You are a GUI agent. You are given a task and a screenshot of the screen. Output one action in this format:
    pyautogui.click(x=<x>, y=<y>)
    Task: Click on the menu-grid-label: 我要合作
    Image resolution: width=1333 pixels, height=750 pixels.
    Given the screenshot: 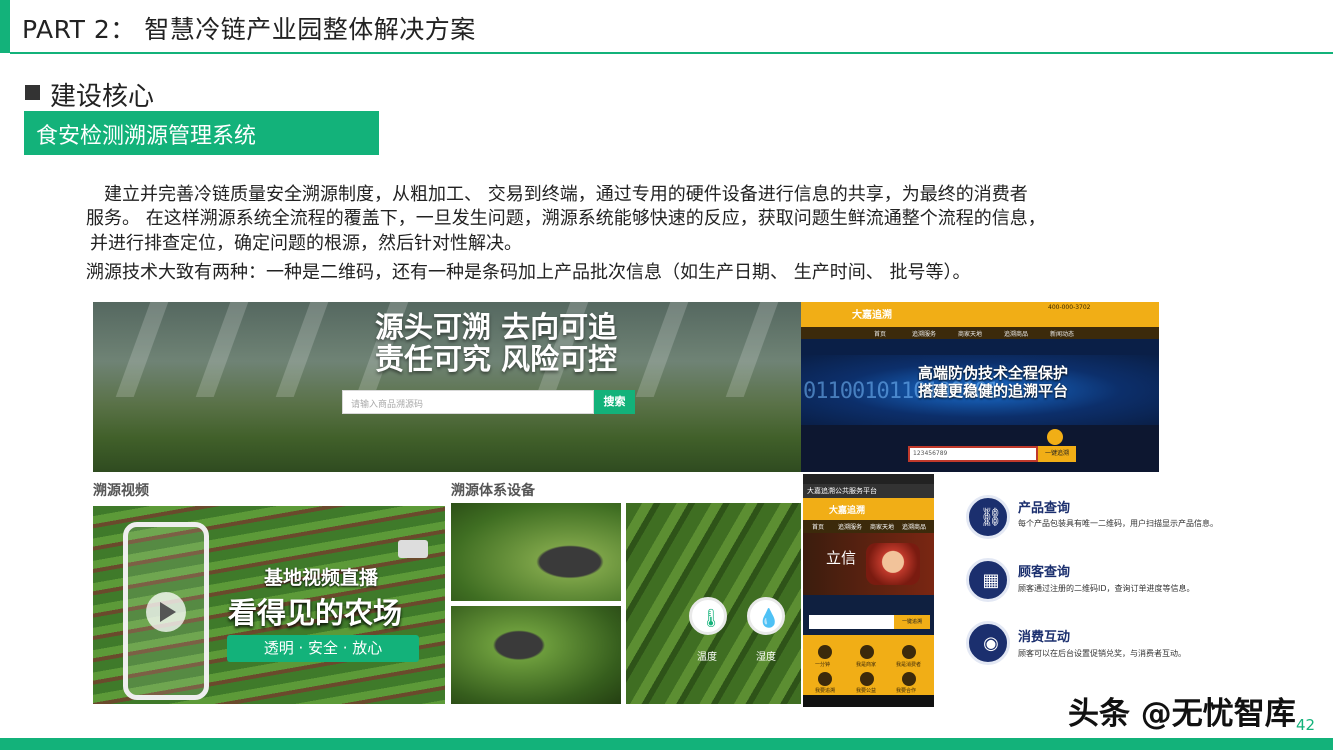 What is the action you would take?
    pyautogui.click(x=906, y=691)
    